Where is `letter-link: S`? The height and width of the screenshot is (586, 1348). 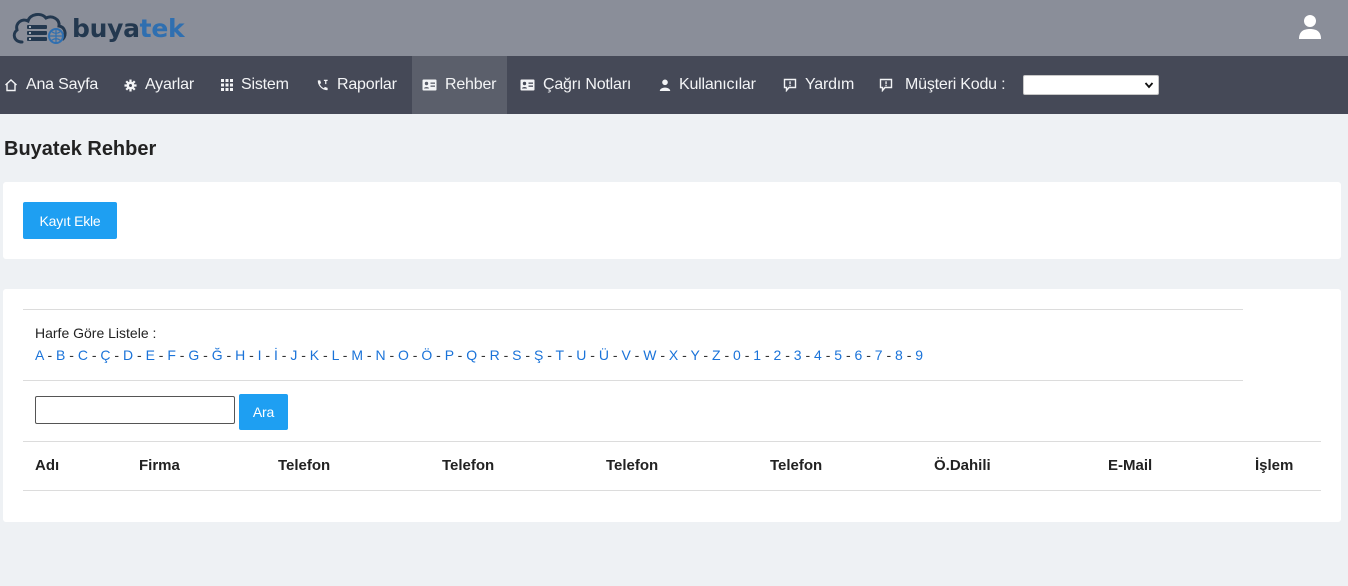
letter-link: S is located at coordinates (516, 355).